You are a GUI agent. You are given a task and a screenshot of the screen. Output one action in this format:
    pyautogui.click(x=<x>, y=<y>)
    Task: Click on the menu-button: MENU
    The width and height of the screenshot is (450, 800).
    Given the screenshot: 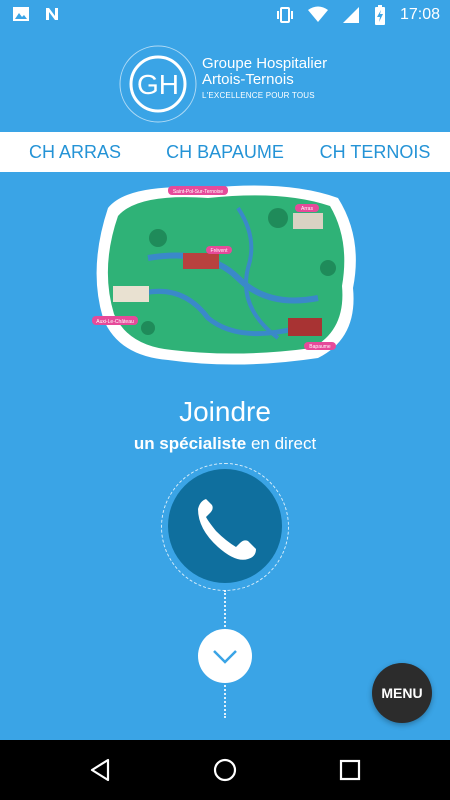 What is the action you would take?
    pyautogui.click(x=402, y=693)
    